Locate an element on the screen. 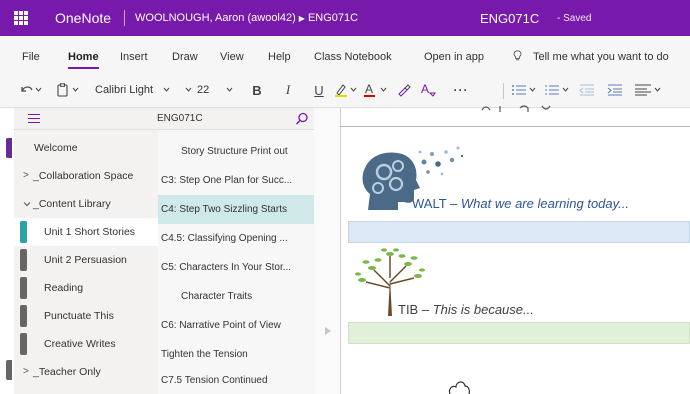  section-group-teacher-only: > _Teacher Only is located at coordinates (86, 372).